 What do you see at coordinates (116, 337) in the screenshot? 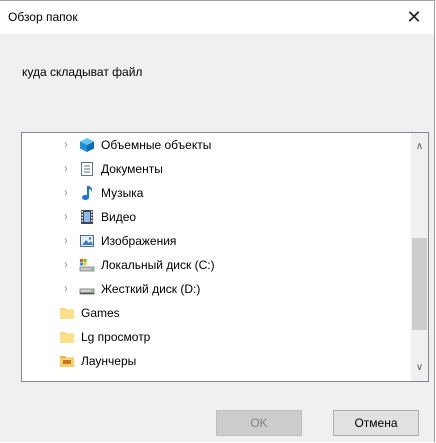
I see `tree-item-label: Lg просмотр` at bounding box center [116, 337].